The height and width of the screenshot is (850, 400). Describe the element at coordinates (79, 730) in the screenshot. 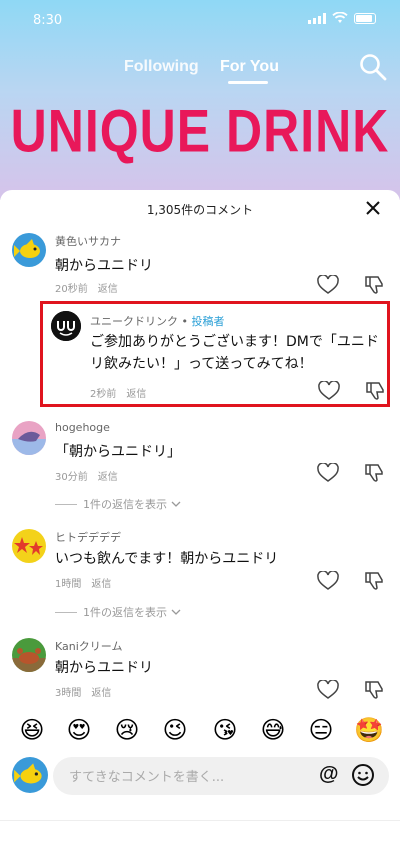

I see `emoji-heart-eyes: 😍` at that location.